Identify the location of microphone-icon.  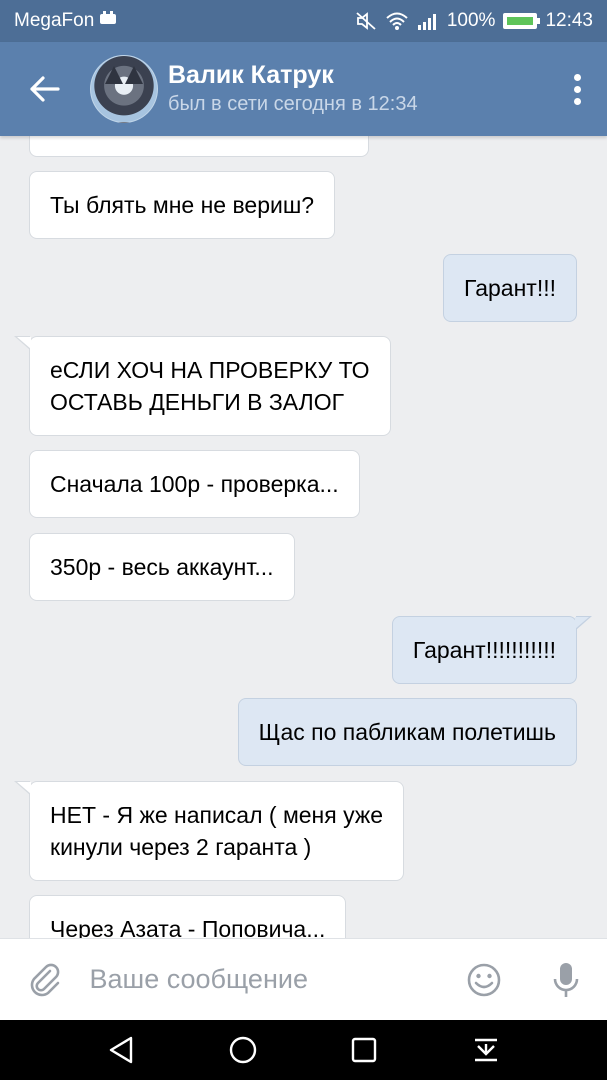
(566, 979).